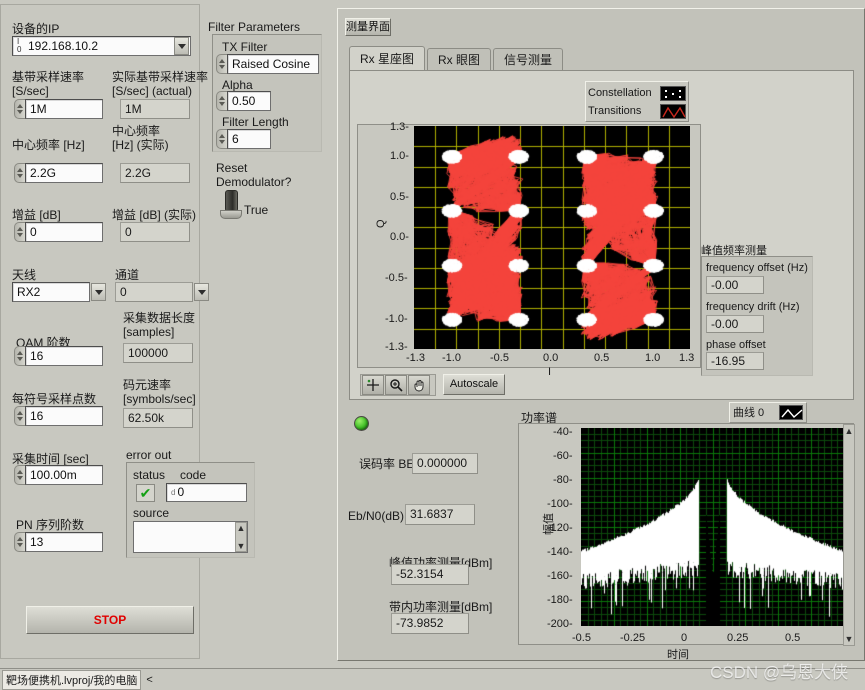  Describe the element at coordinates (50, 525) in the screenshot. I see `pn-order-label: PN 序列阶数` at that location.